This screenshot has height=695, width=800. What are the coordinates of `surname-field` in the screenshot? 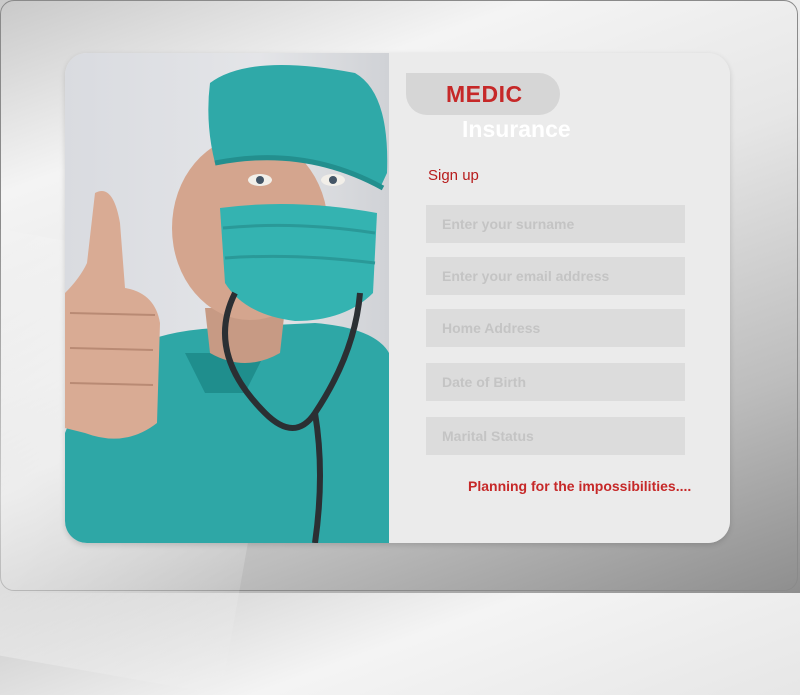 It's located at (555, 224).